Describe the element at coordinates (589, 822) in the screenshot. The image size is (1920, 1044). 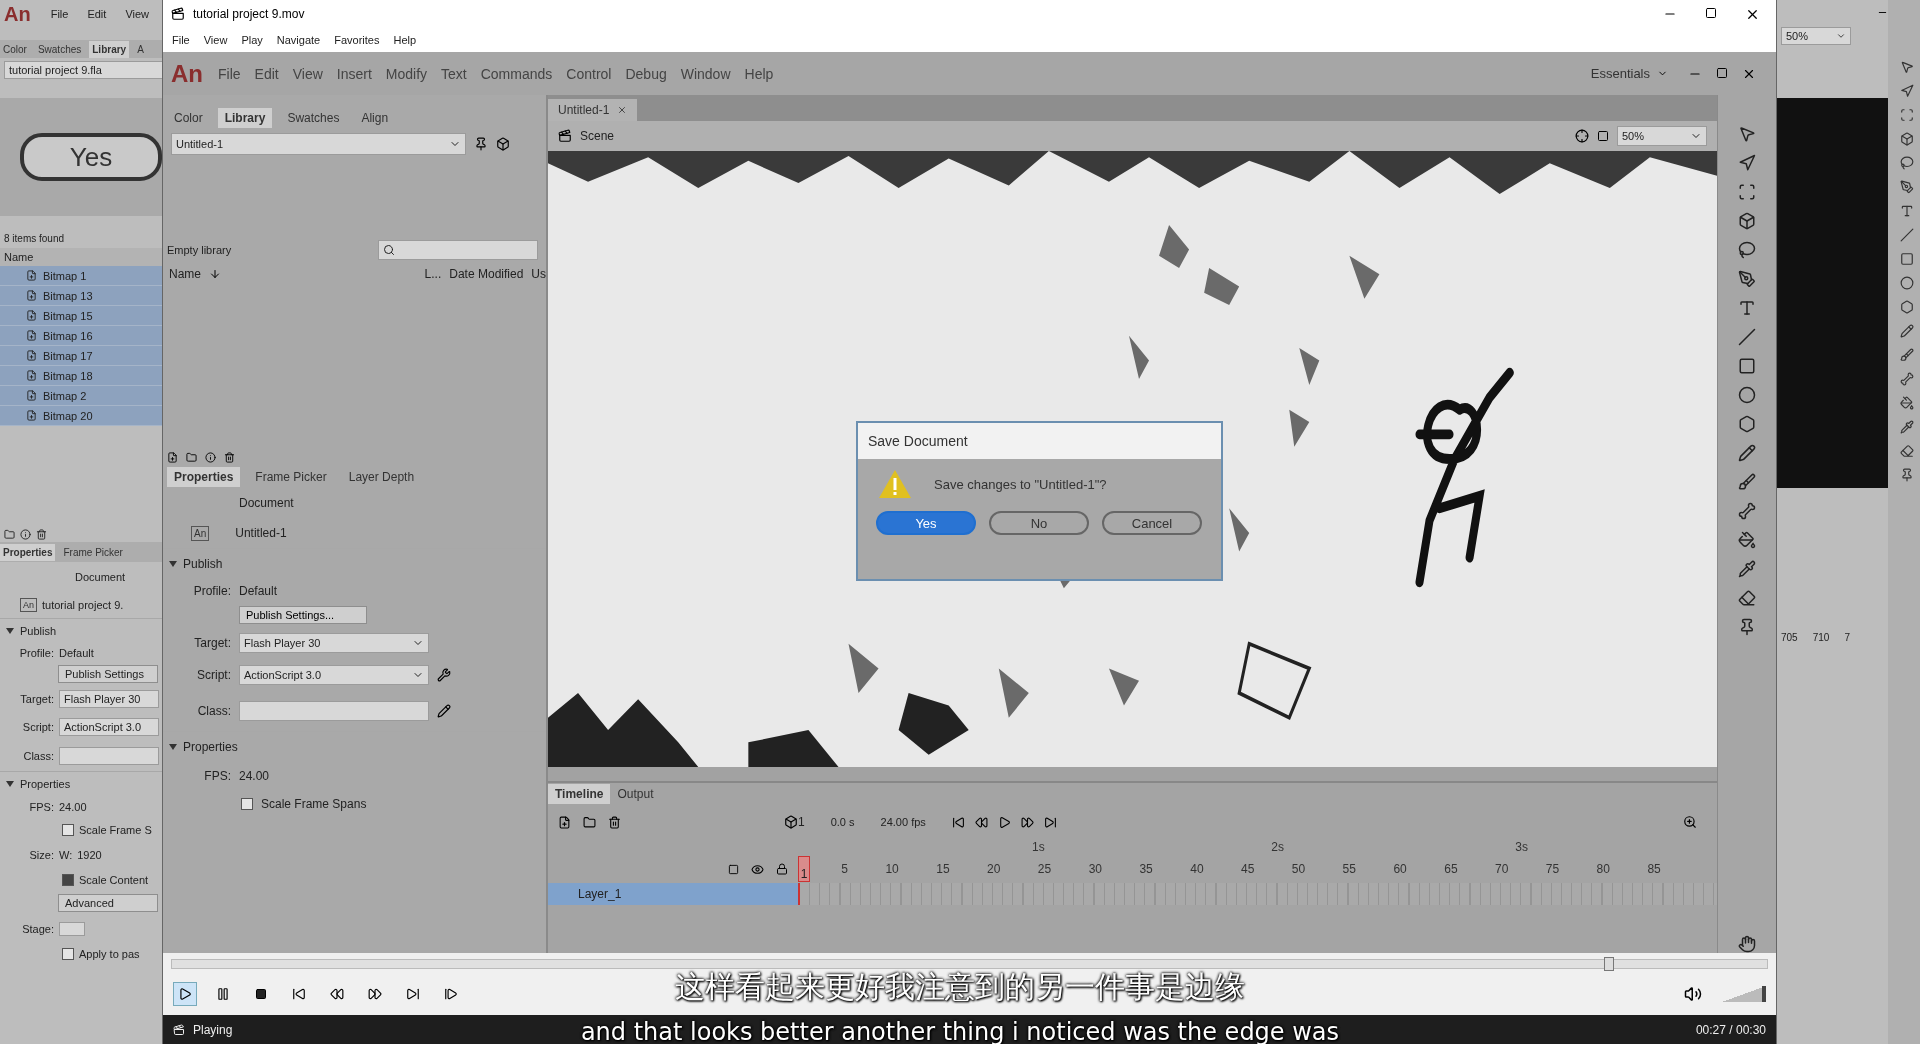
I see `folder-icon` at that location.